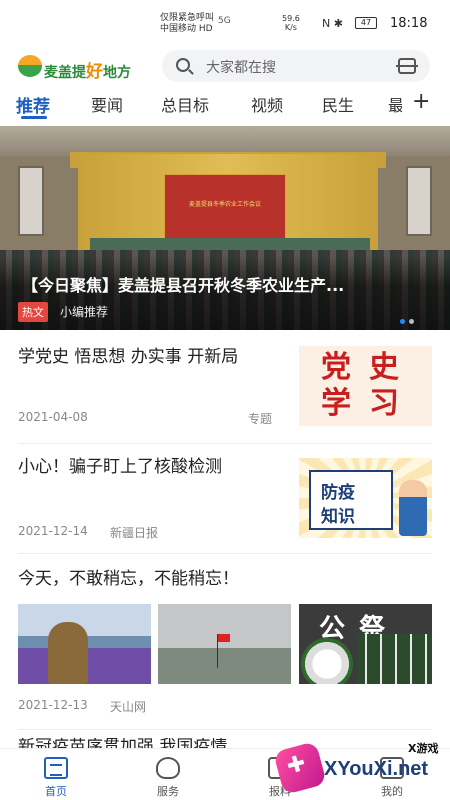 This screenshot has width=450, height=800. What do you see at coordinates (290, 27) in the screenshot?
I see `speed-unit: K/s` at bounding box center [290, 27].